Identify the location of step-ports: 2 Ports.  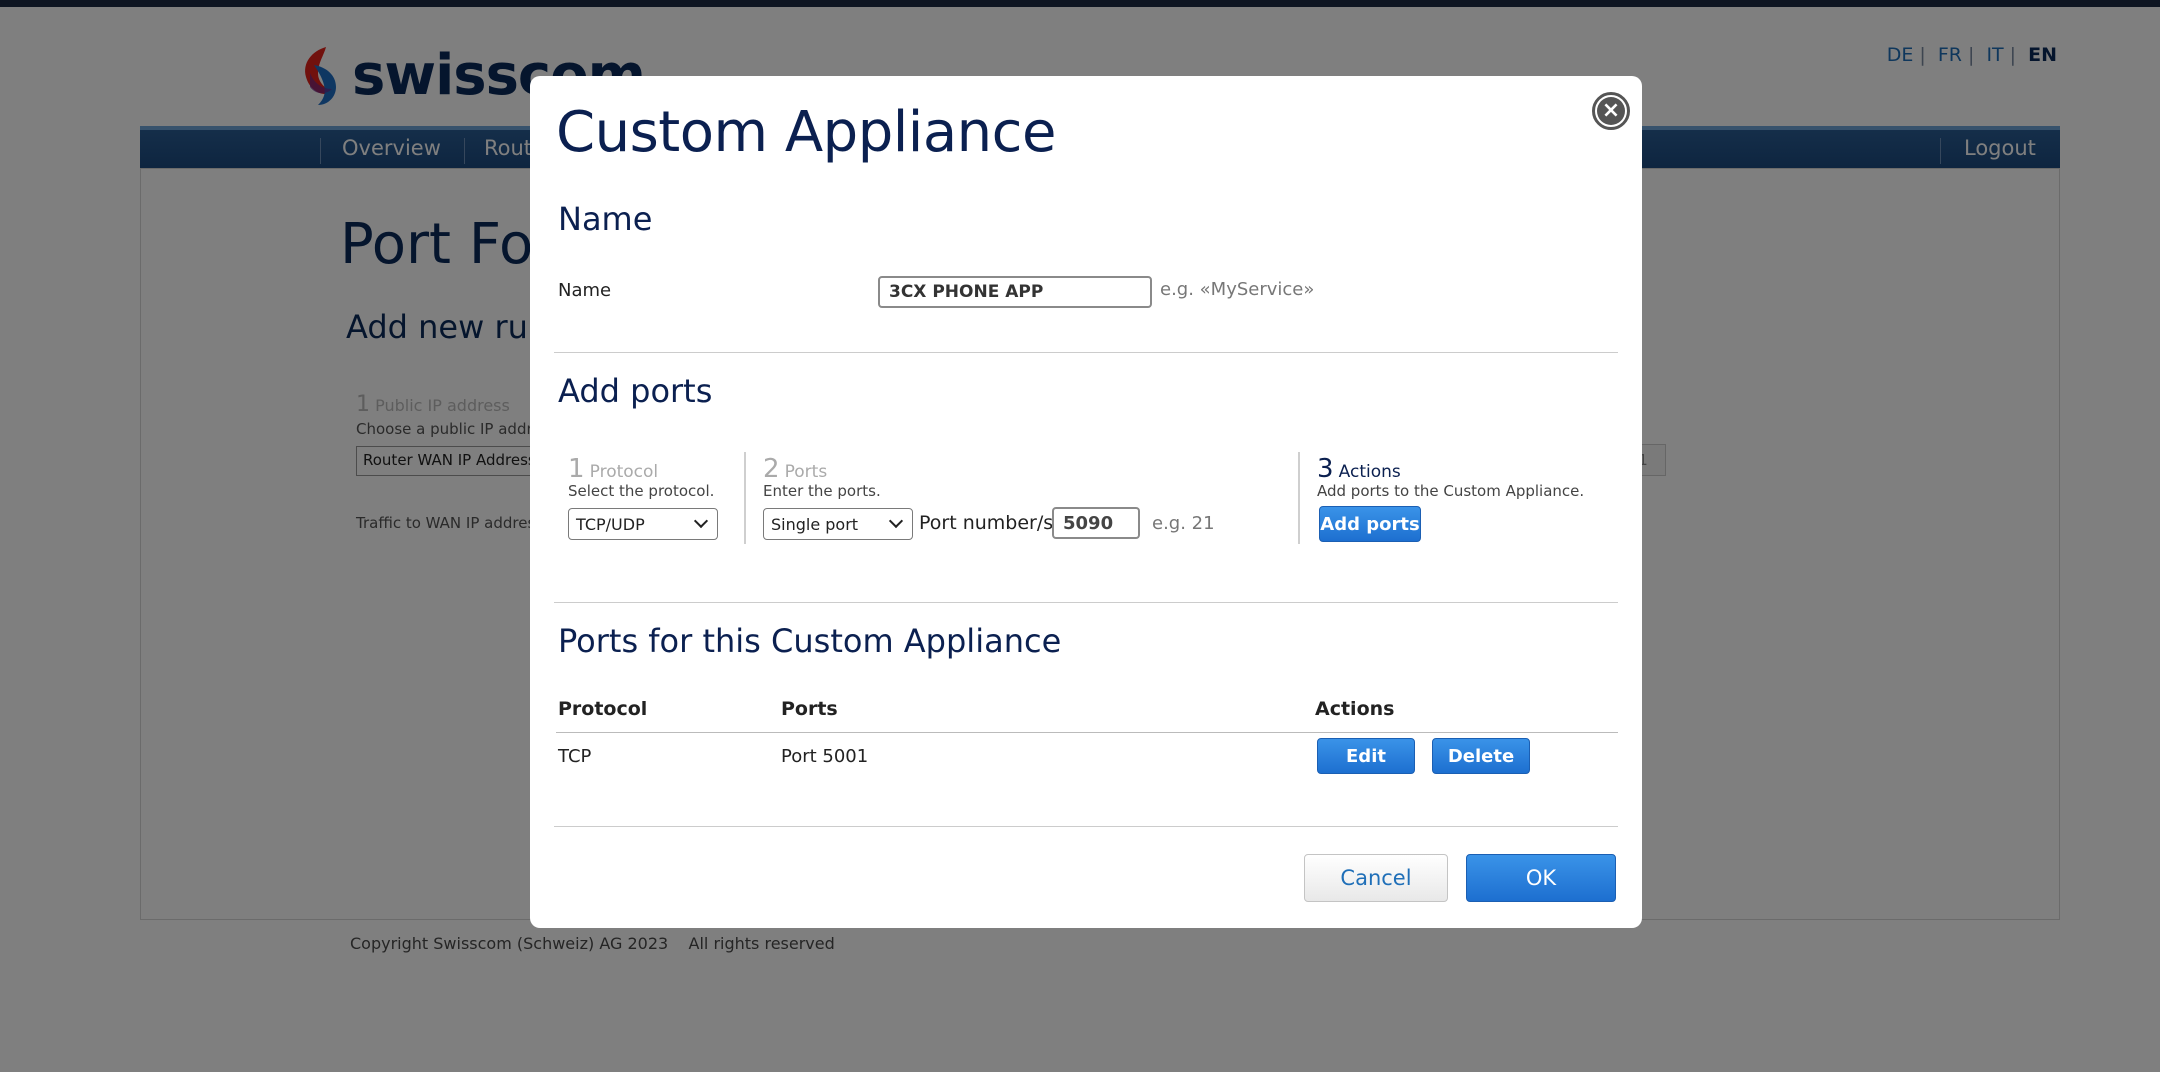
(795, 469).